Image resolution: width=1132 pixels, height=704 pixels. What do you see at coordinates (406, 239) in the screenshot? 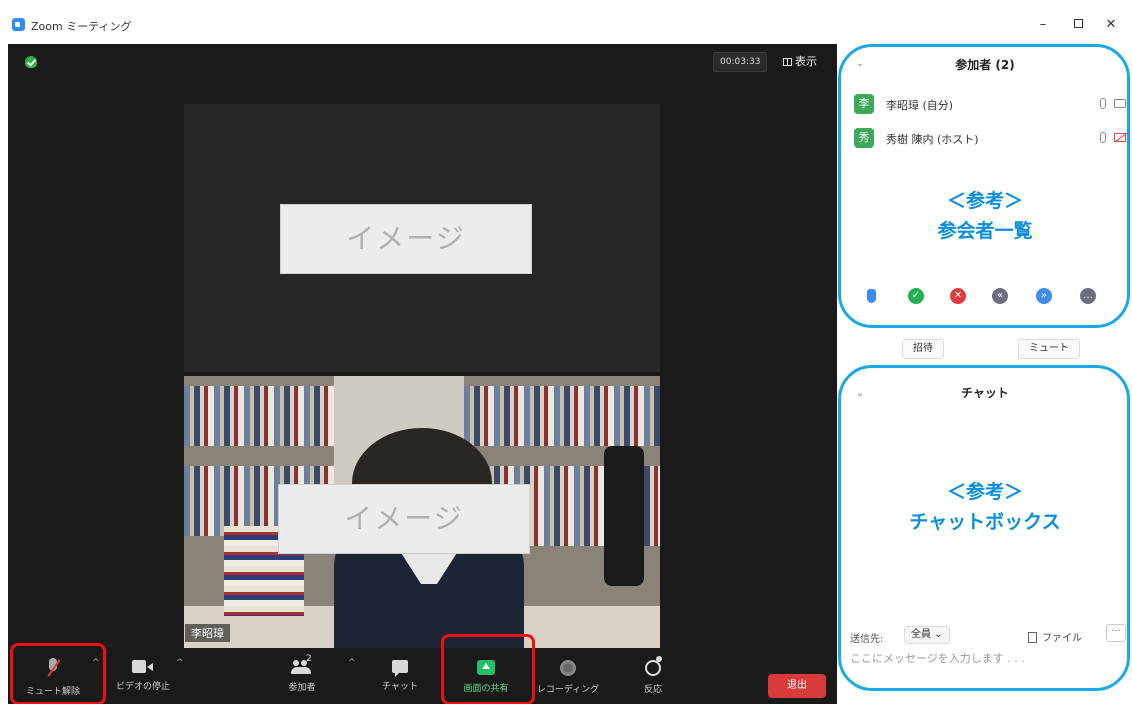
I see `image-placeholder-top: イメージ` at bounding box center [406, 239].